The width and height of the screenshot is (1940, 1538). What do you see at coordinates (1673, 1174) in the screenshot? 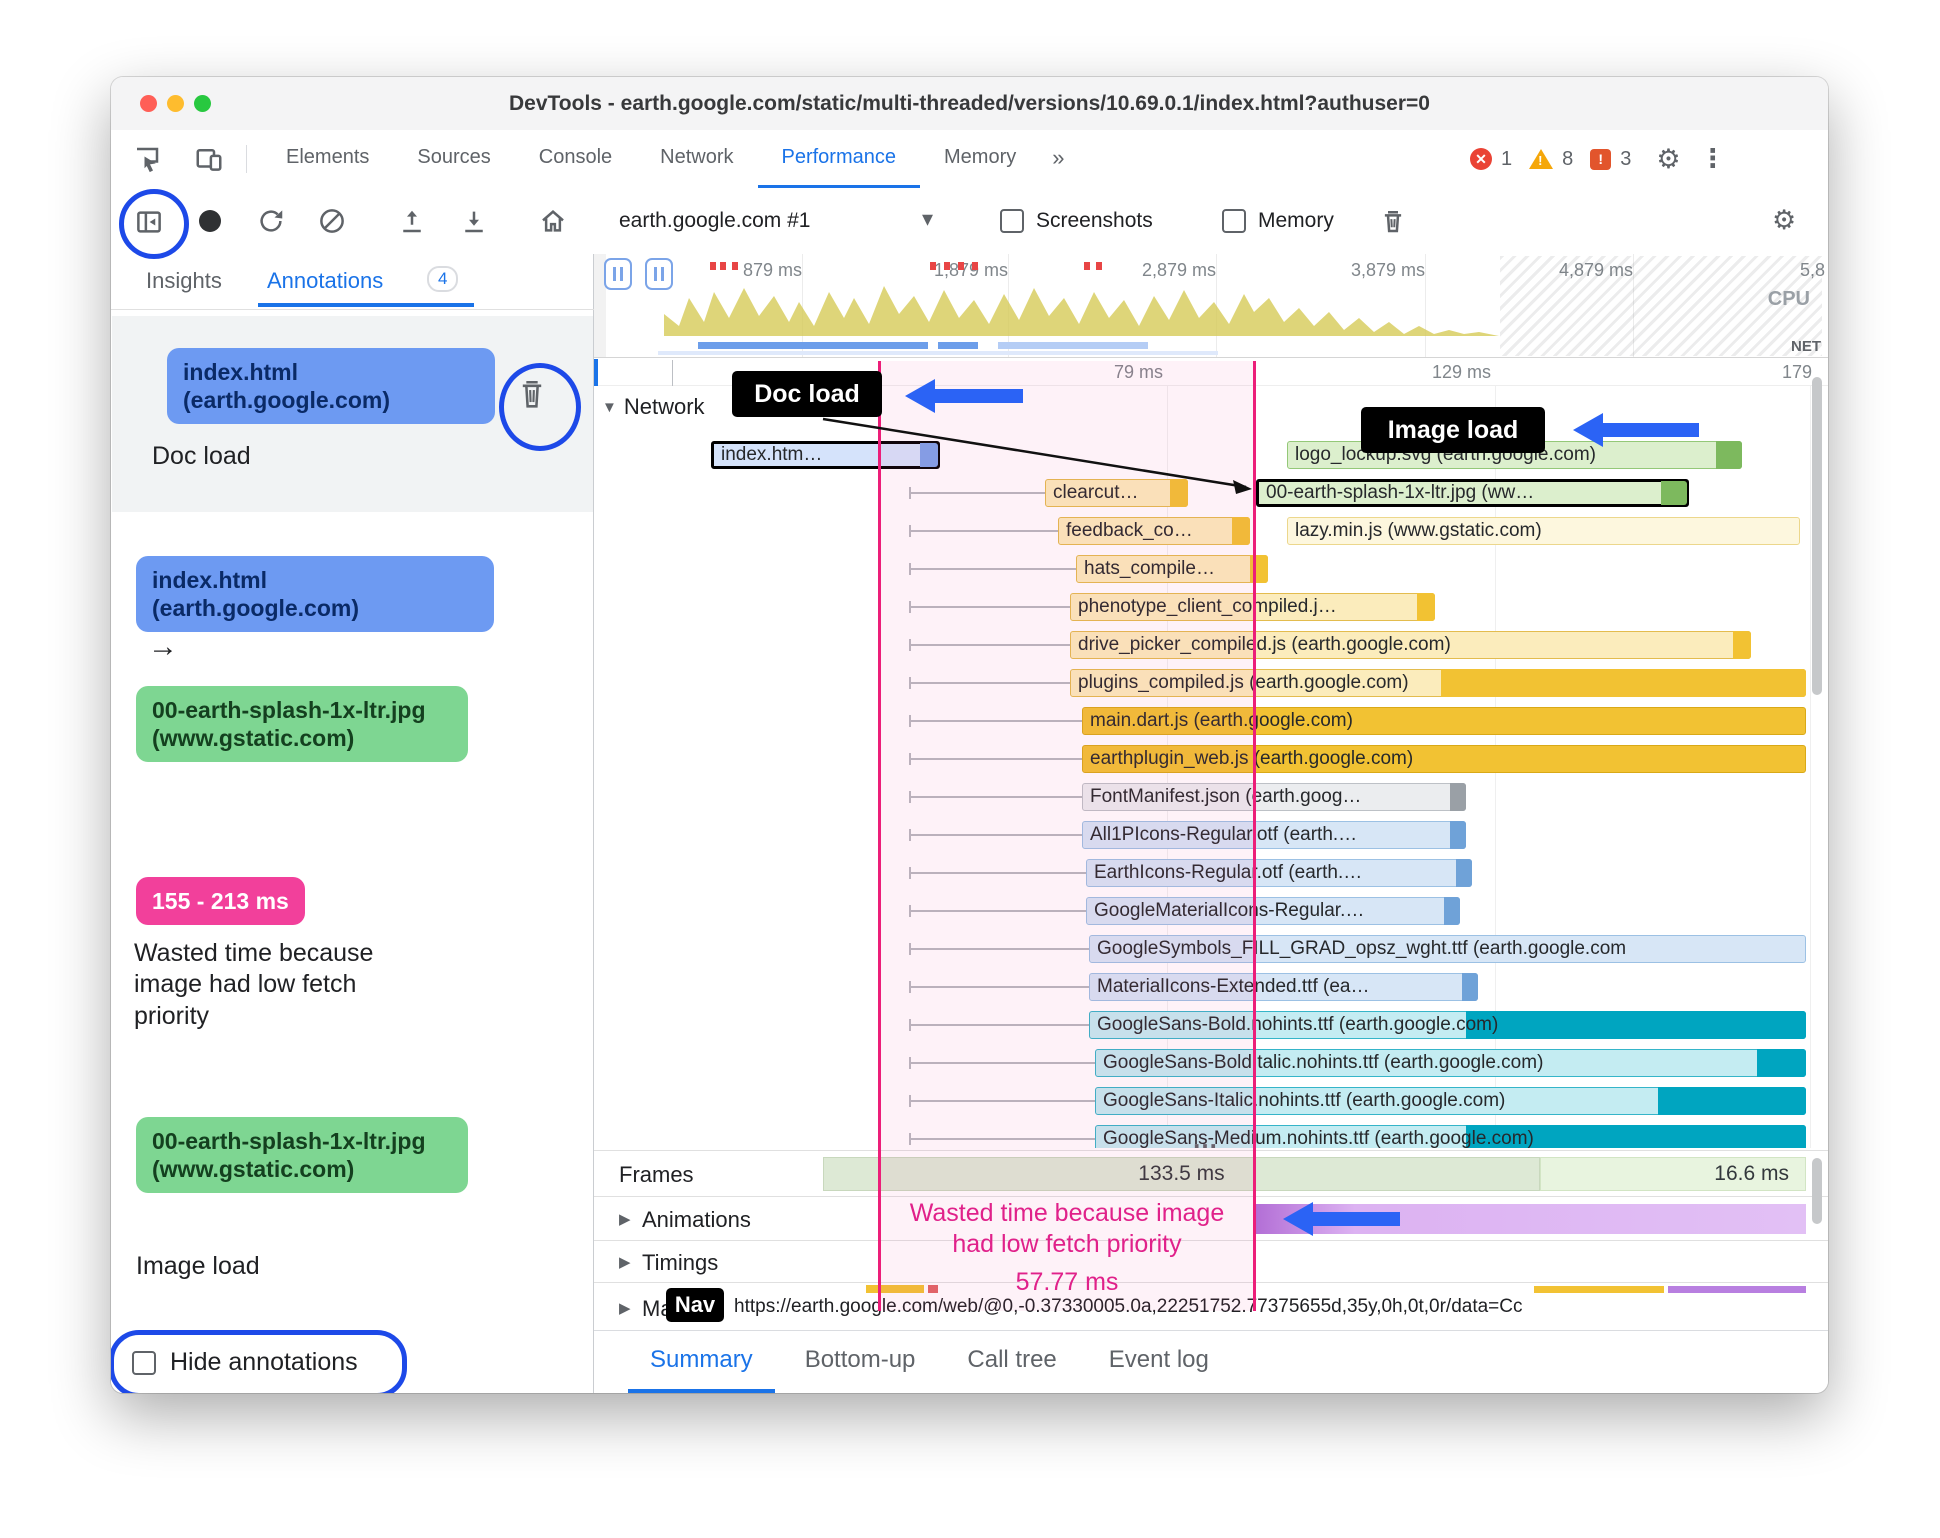
I see `frame-bar-2: 16.6 ms` at bounding box center [1673, 1174].